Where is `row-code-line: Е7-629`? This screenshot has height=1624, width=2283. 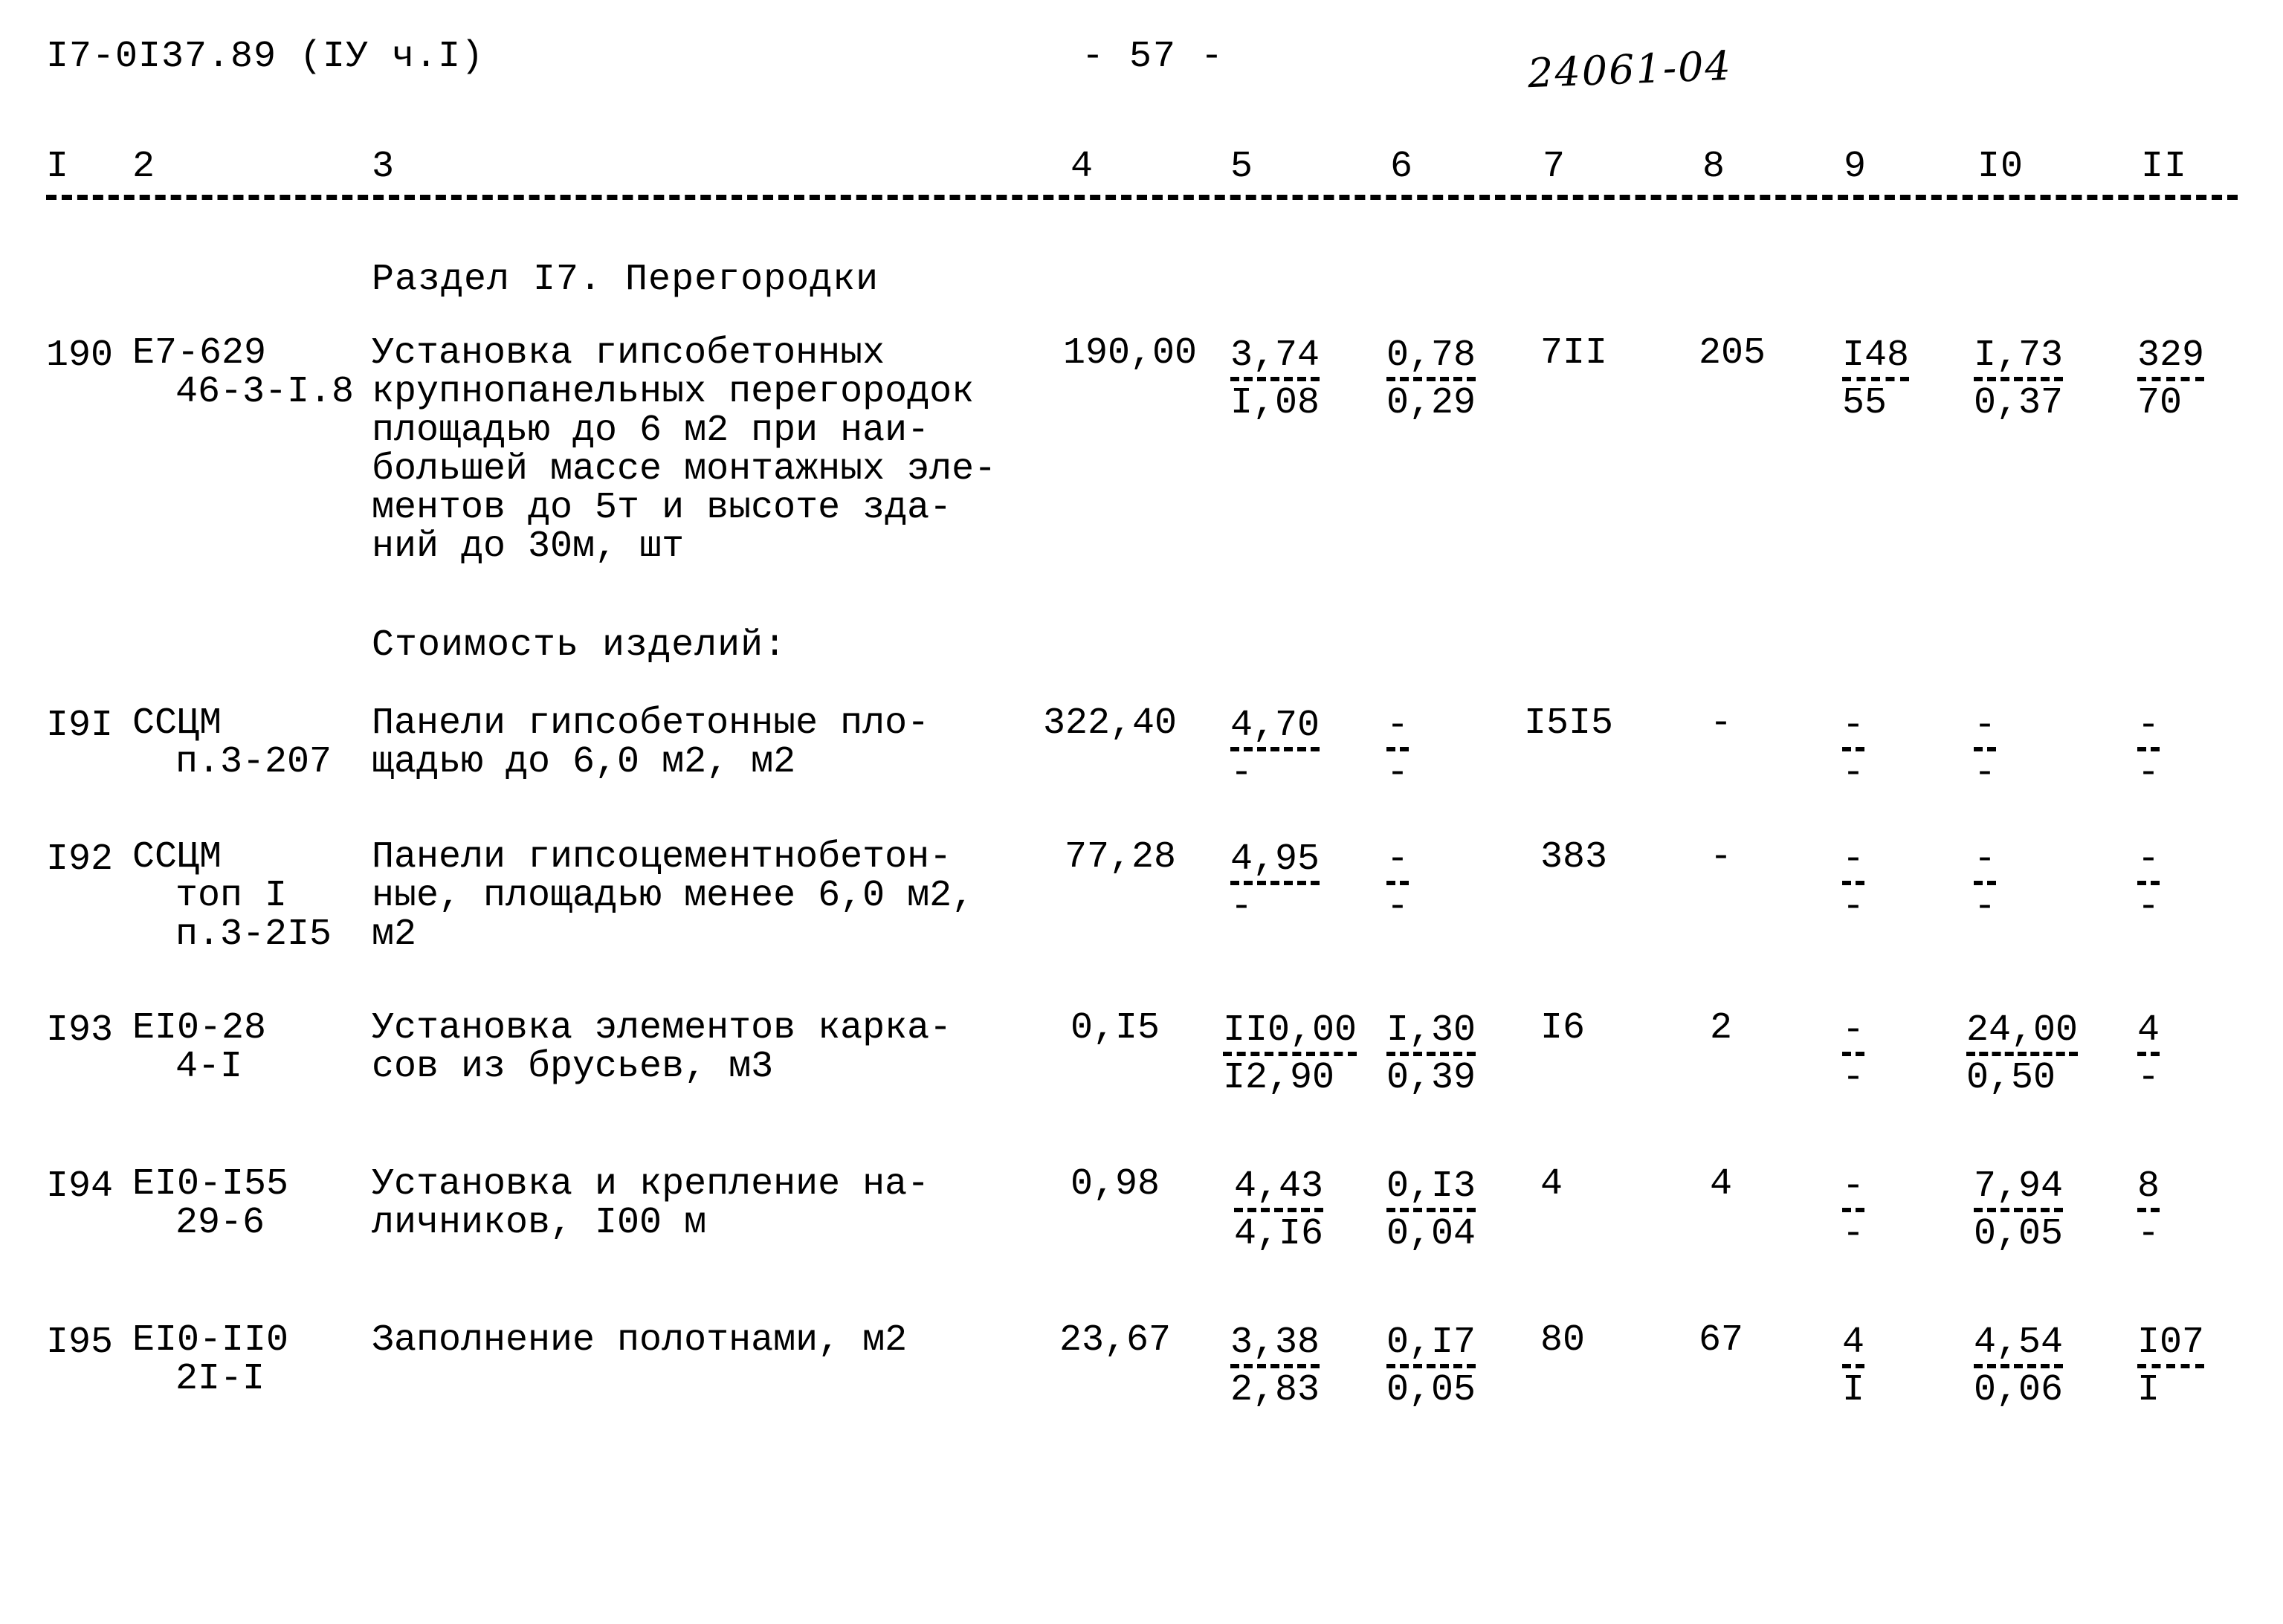
row-code-line: Е7-629 is located at coordinates (199, 353).